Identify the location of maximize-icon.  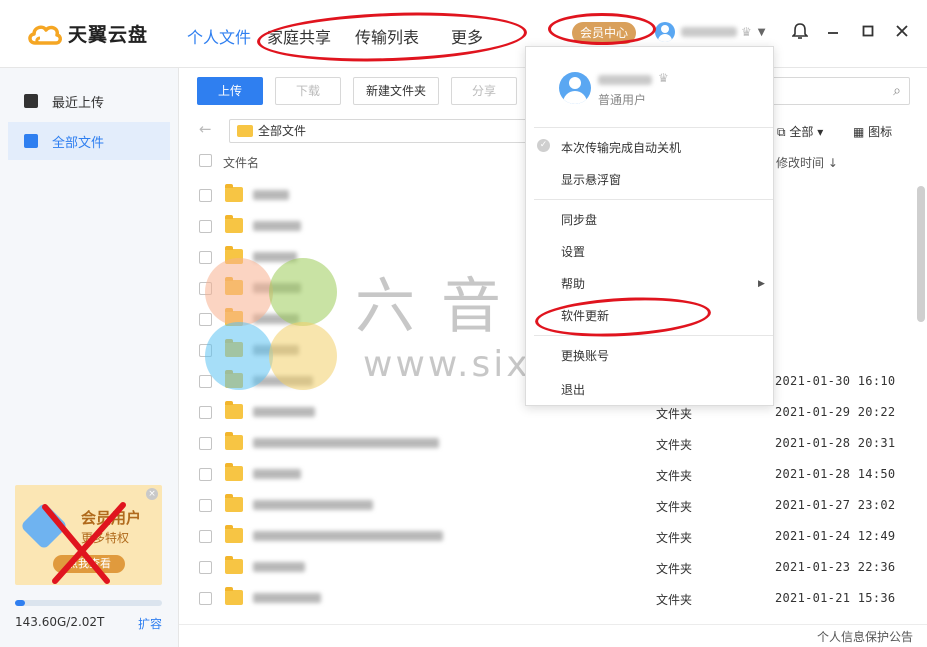
(868, 32).